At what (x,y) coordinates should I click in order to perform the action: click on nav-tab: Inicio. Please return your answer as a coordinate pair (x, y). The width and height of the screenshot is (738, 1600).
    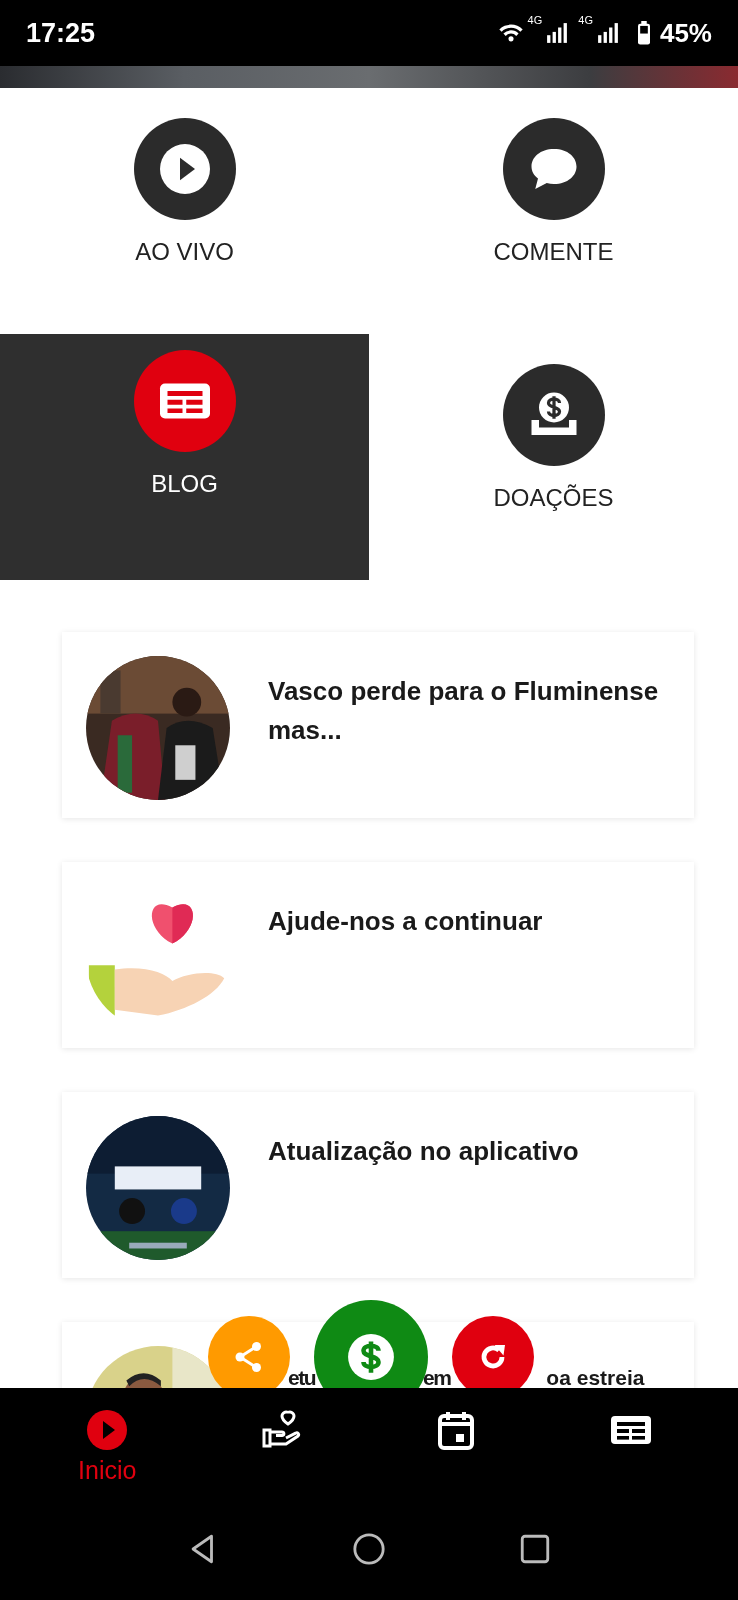
    Looking at the image, I should click on (107, 1445).